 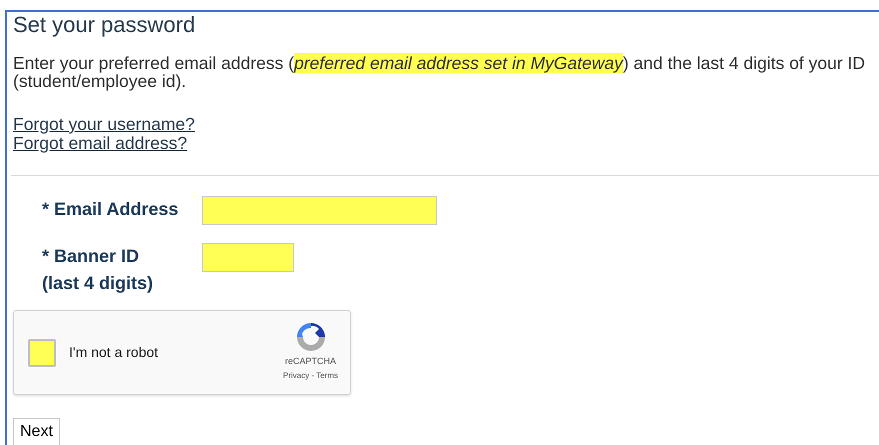 I want to click on recaptcha-brand: reCAPTCHA, so click(x=310, y=361).